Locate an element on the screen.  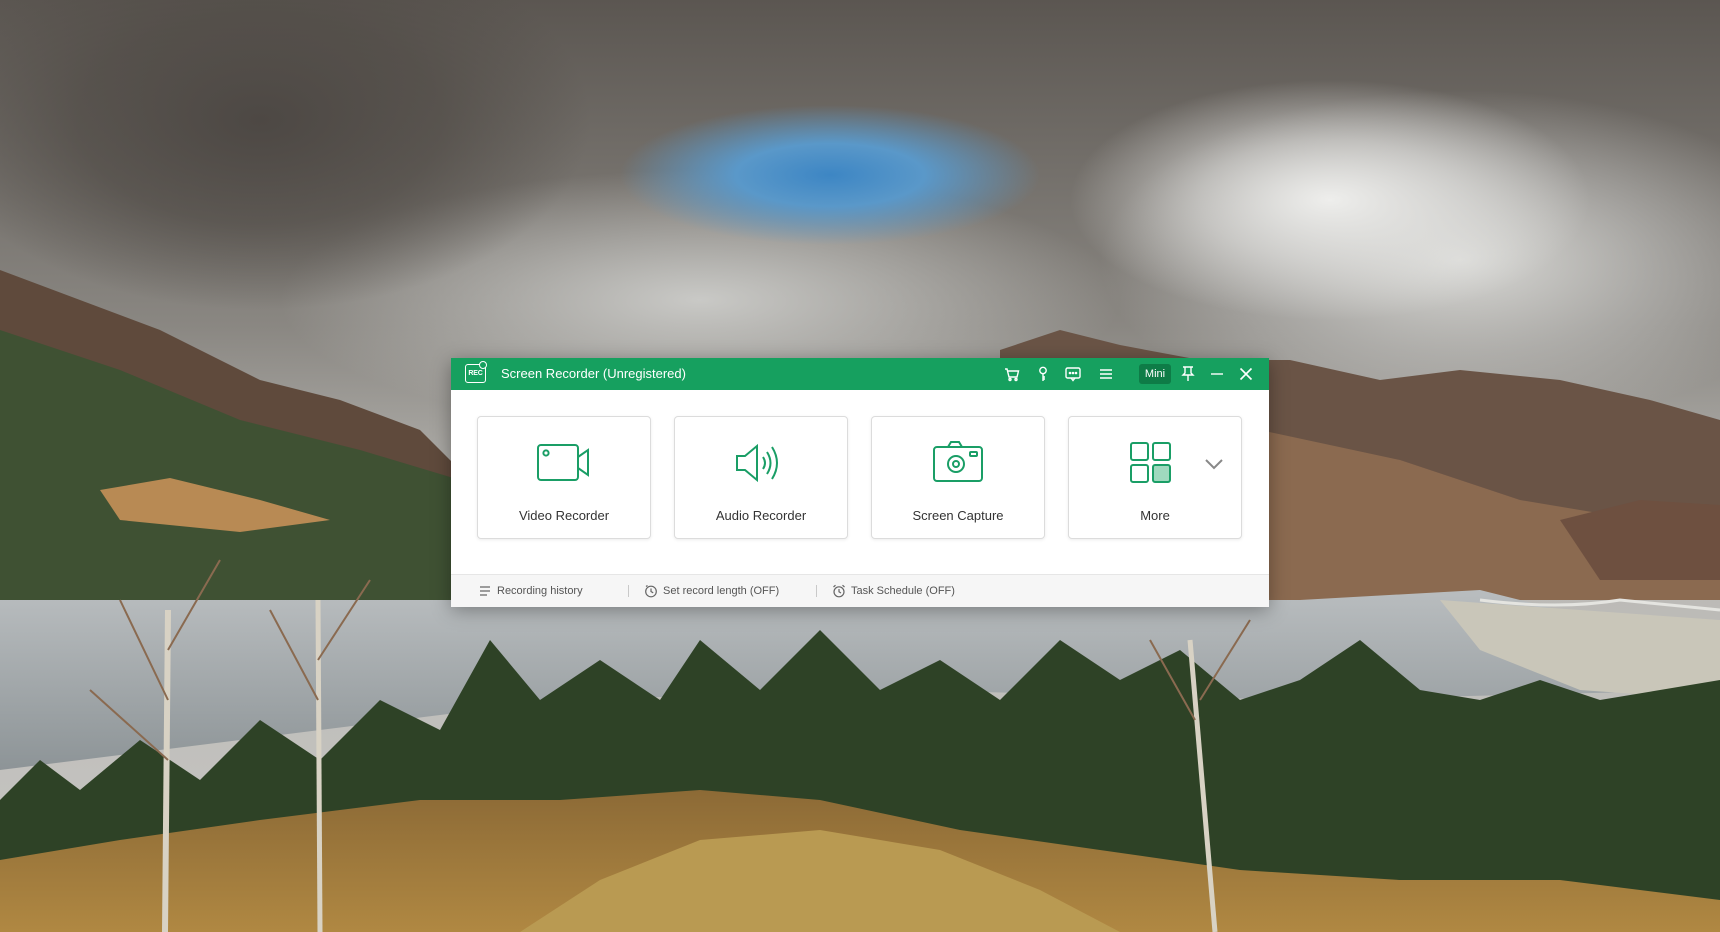
window-title: Screen Recorder (Unregistered) is located at coordinates (593, 373).